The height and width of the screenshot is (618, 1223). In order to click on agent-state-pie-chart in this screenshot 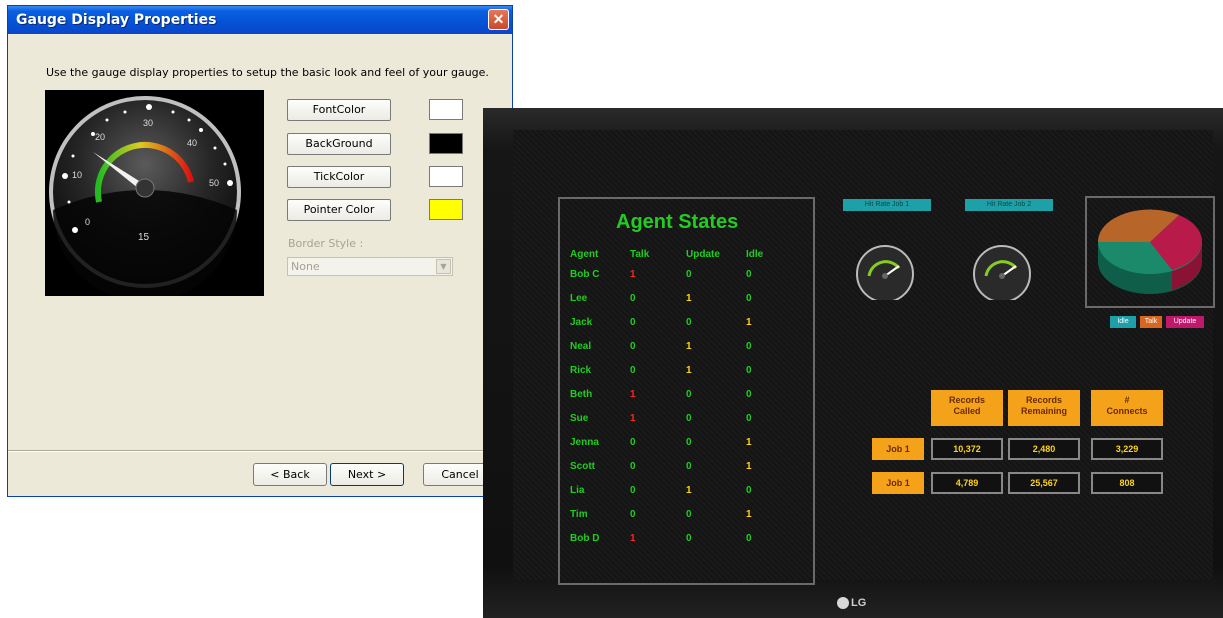, I will do `click(1150, 252)`.